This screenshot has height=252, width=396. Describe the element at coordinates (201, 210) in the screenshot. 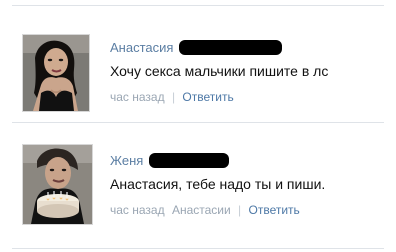

I see `reply-to-user: Анастасии` at that location.